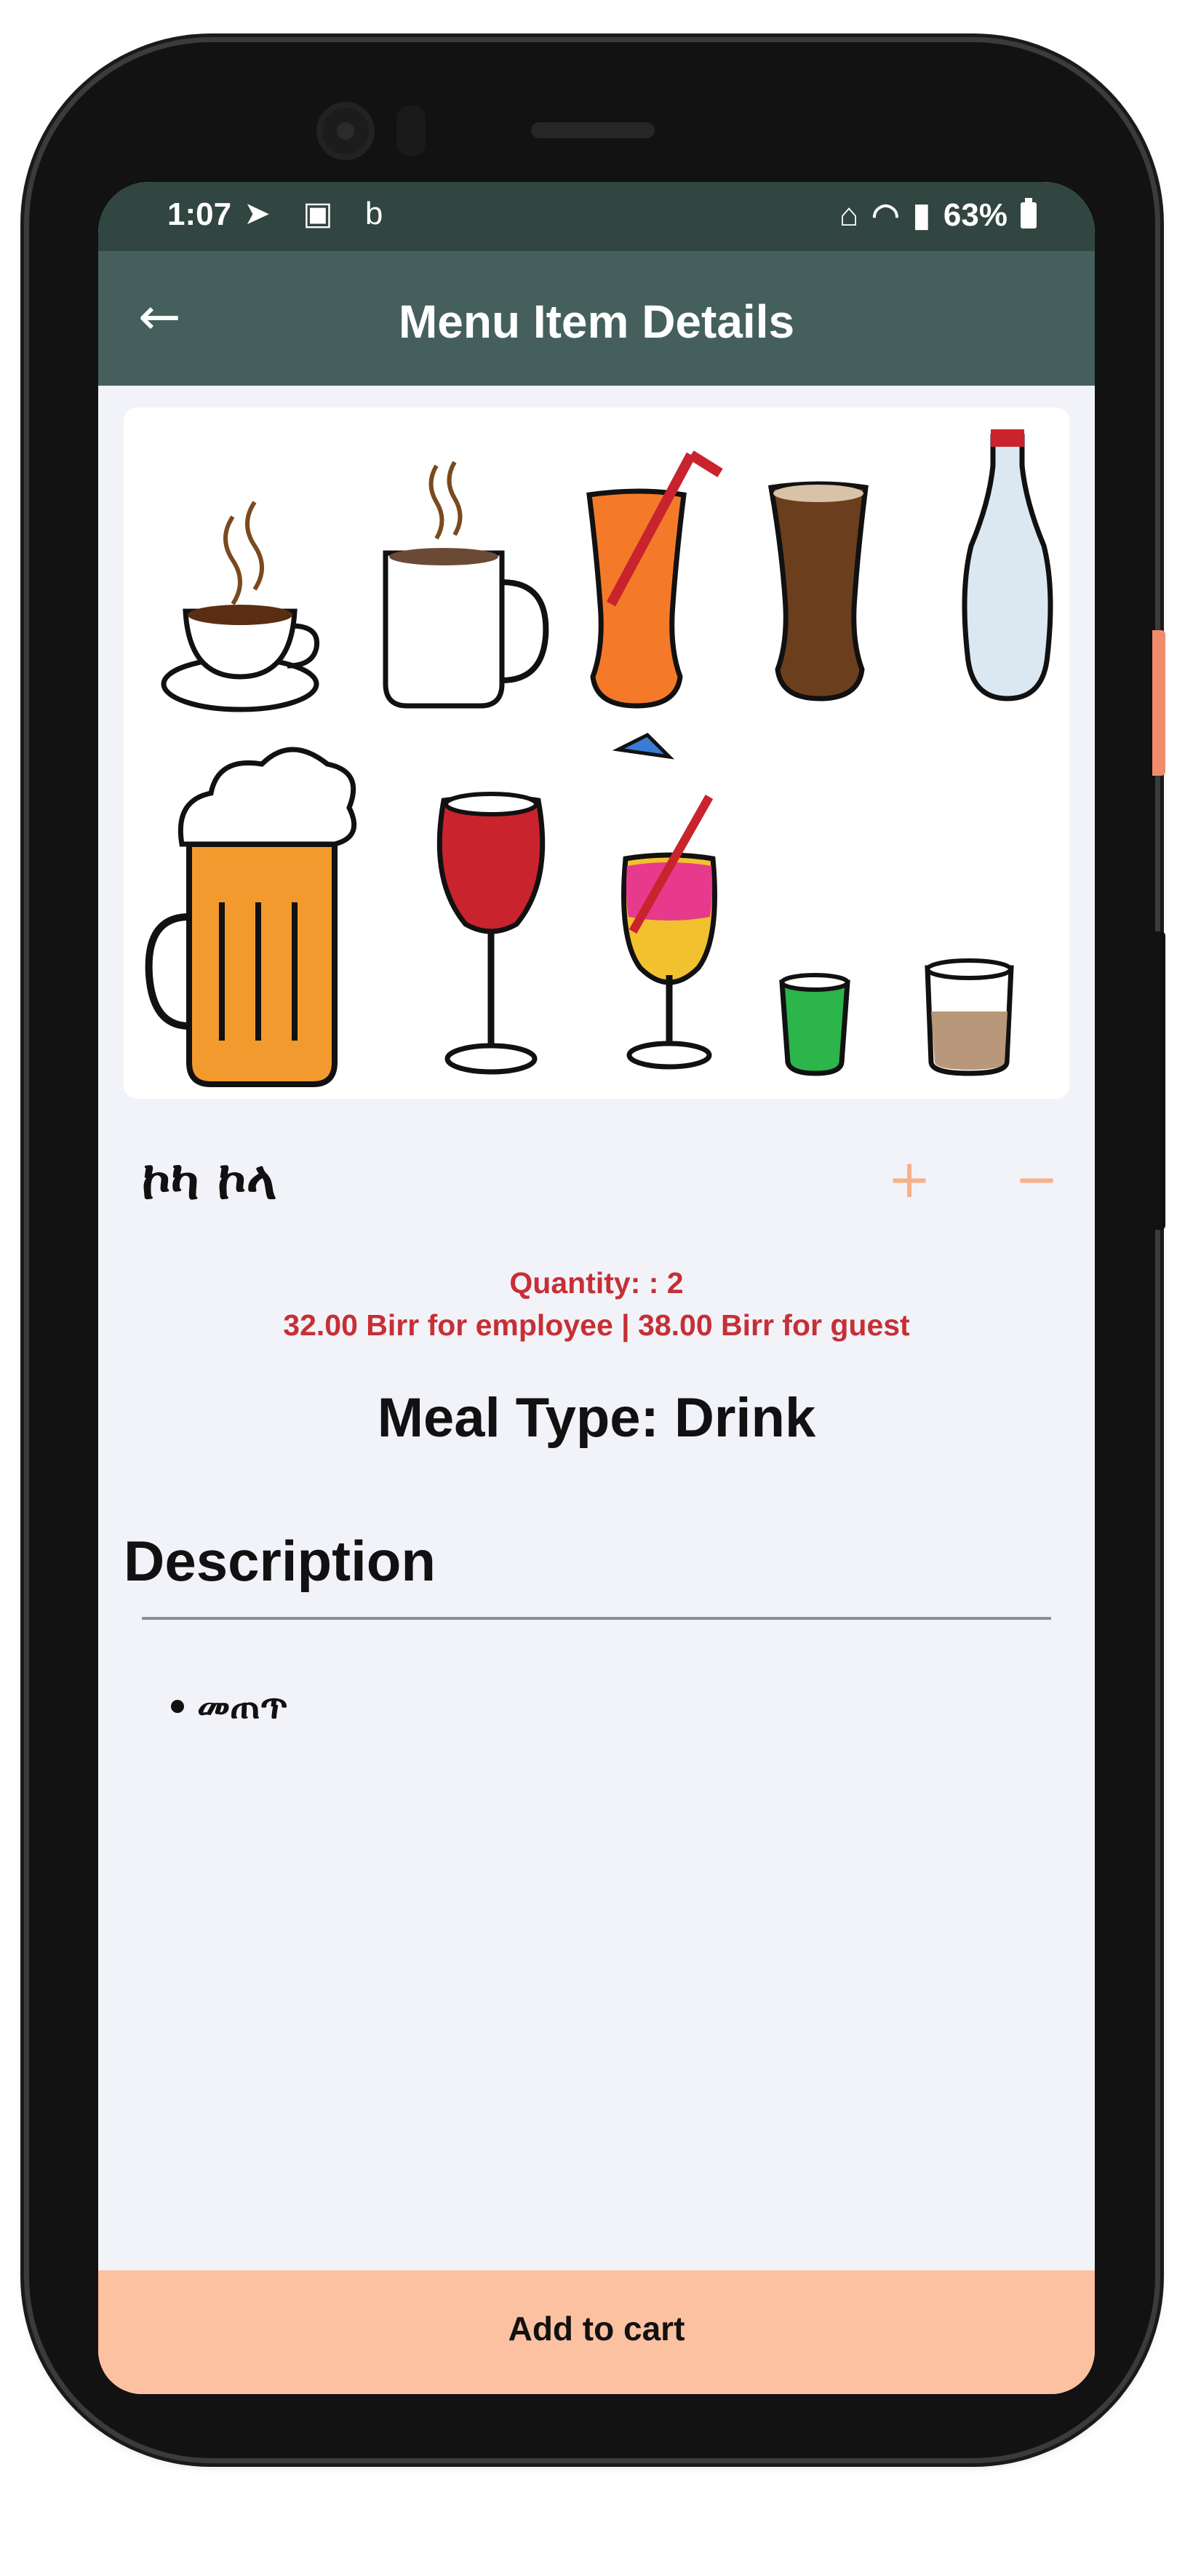 The image size is (1193, 2576). Describe the element at coordinates (242, 1706) in the screenshot. I see `description-item-text: መጠጥ` at that location.